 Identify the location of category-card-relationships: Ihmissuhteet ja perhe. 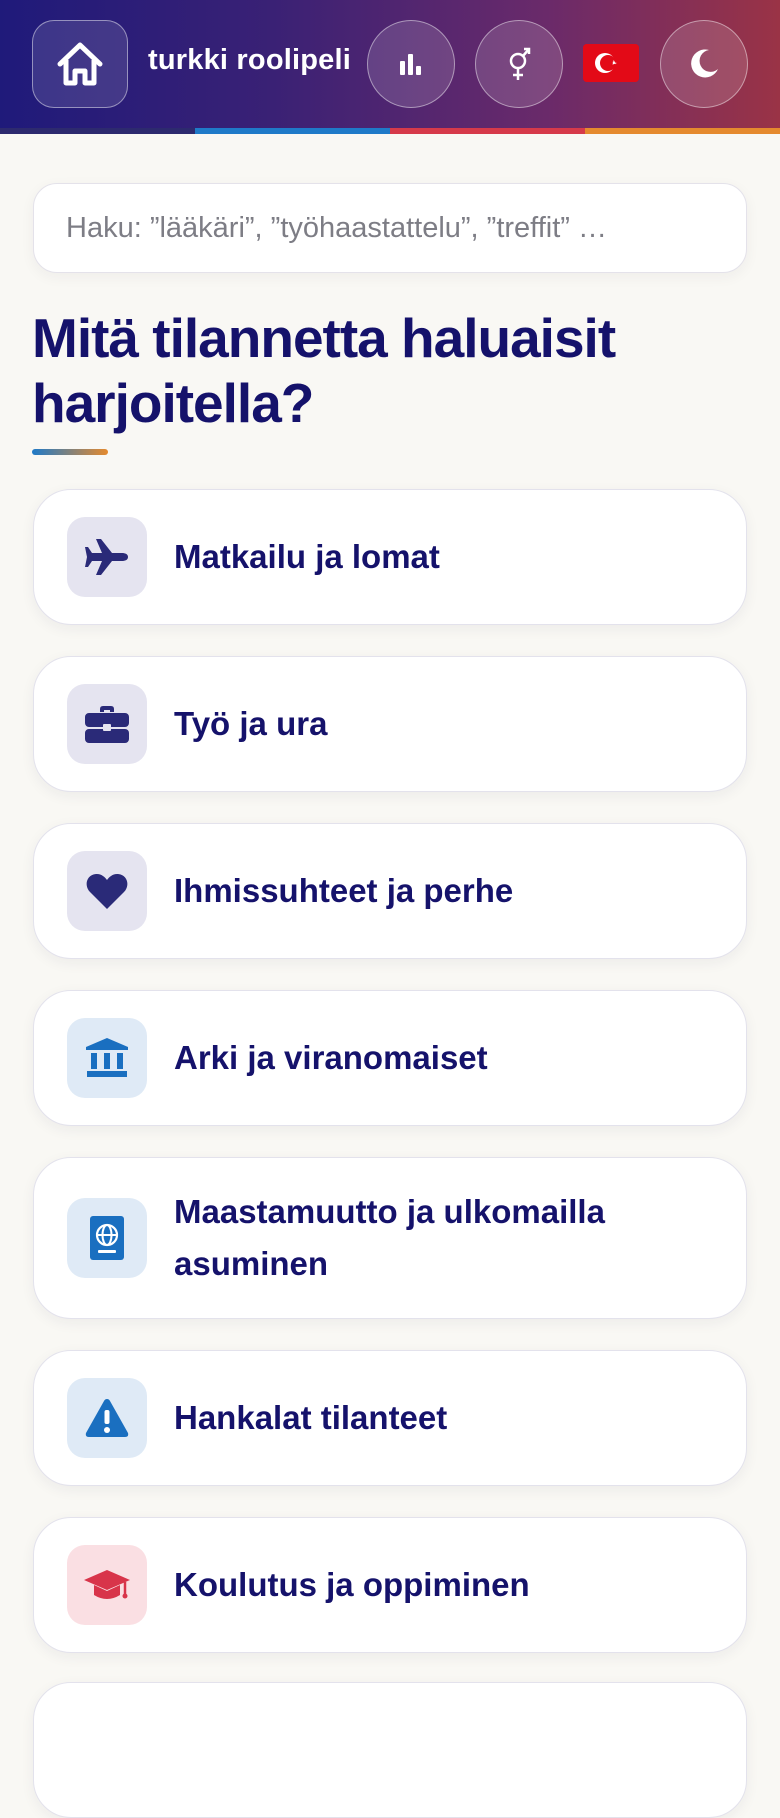
(390, 891).